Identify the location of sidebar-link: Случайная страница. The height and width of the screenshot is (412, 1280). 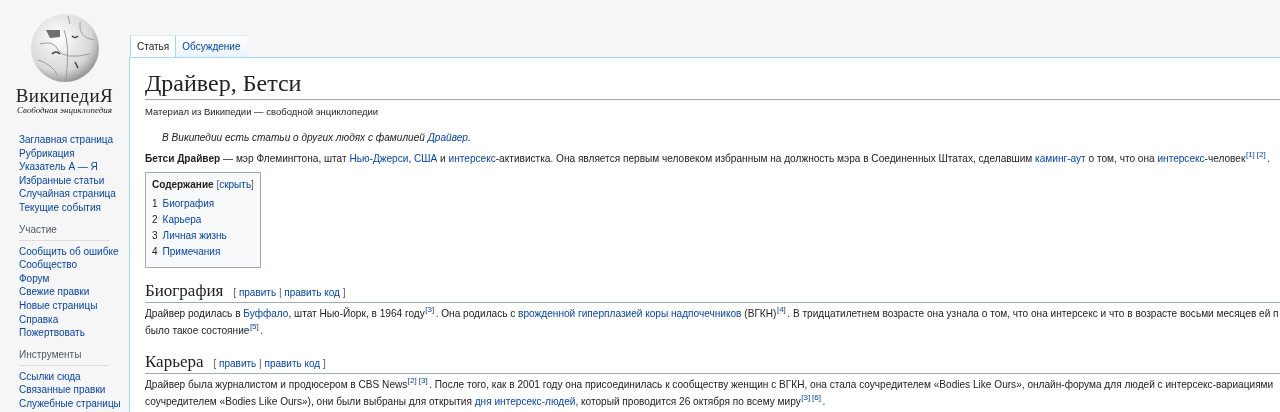
(67, 194).